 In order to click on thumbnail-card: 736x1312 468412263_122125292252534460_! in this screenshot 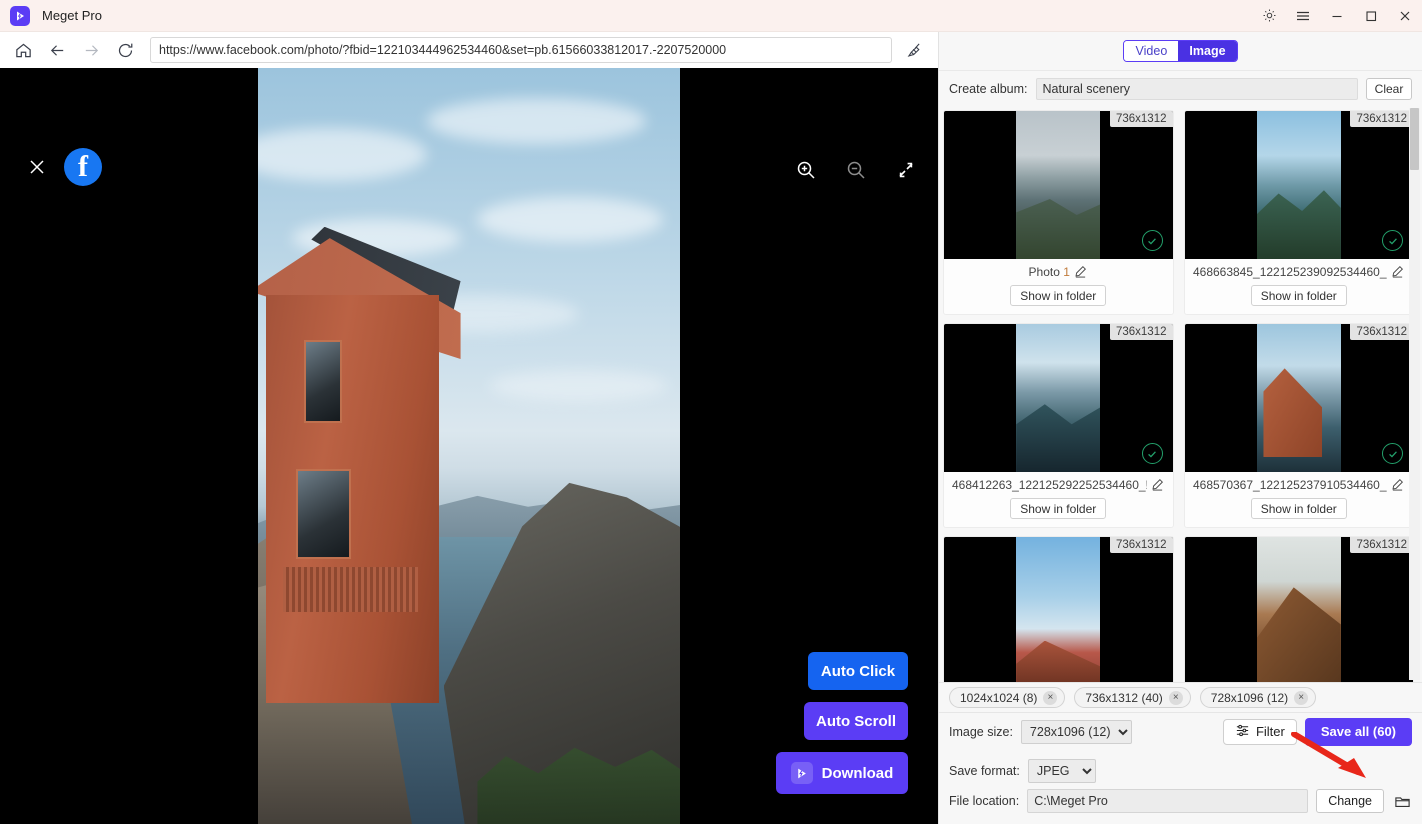, I will do `click(1058, 425)`.